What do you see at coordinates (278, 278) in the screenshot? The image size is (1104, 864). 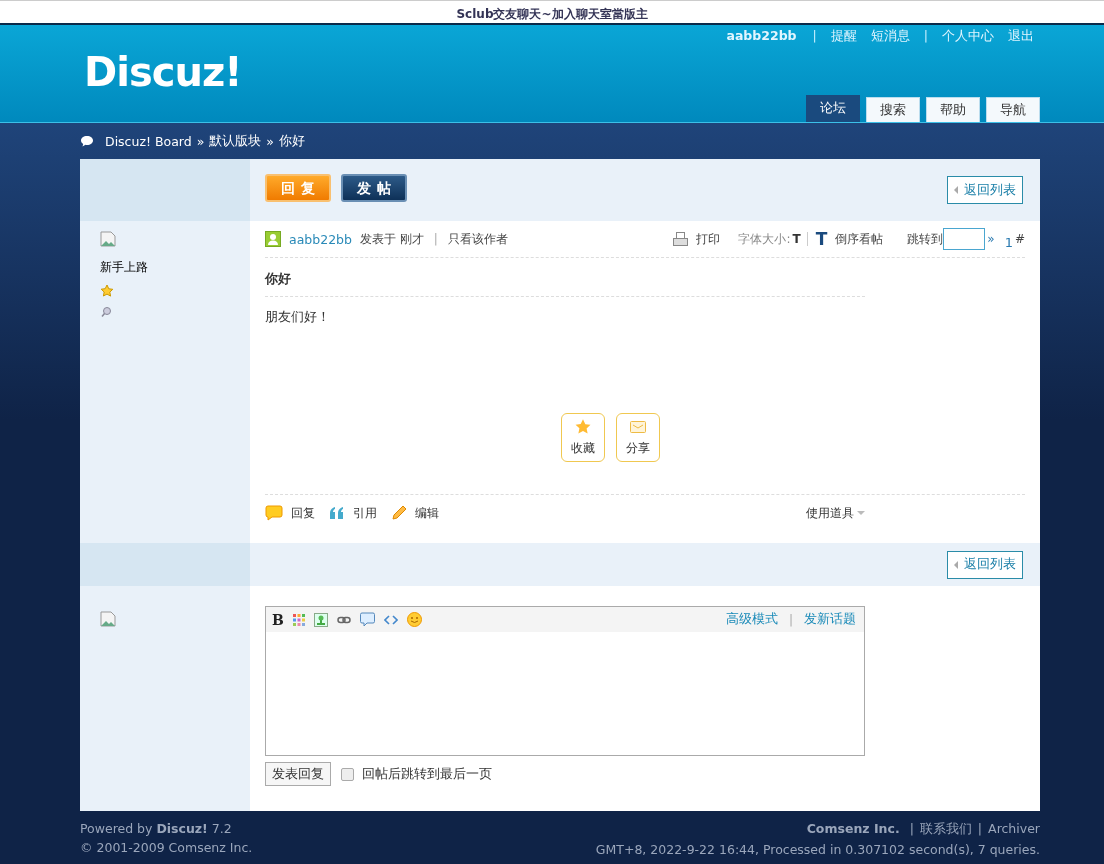 I see `post-title: 你好` at bounding box center [278, 278].